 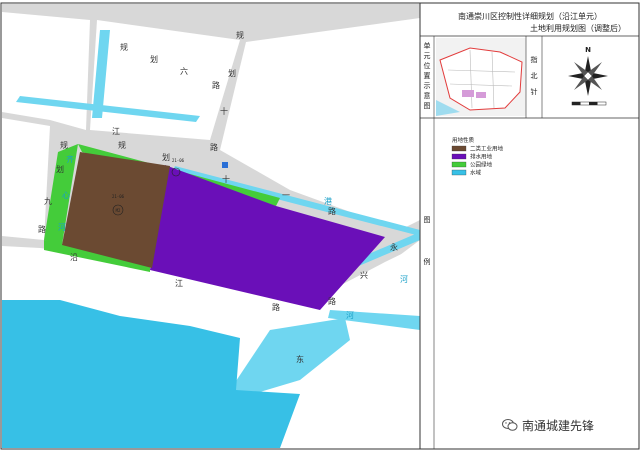 What do you see at coordinates (404, 279) in the screenshot?
I see `water-he-char-0: 河` at bounding box center [404, 279].